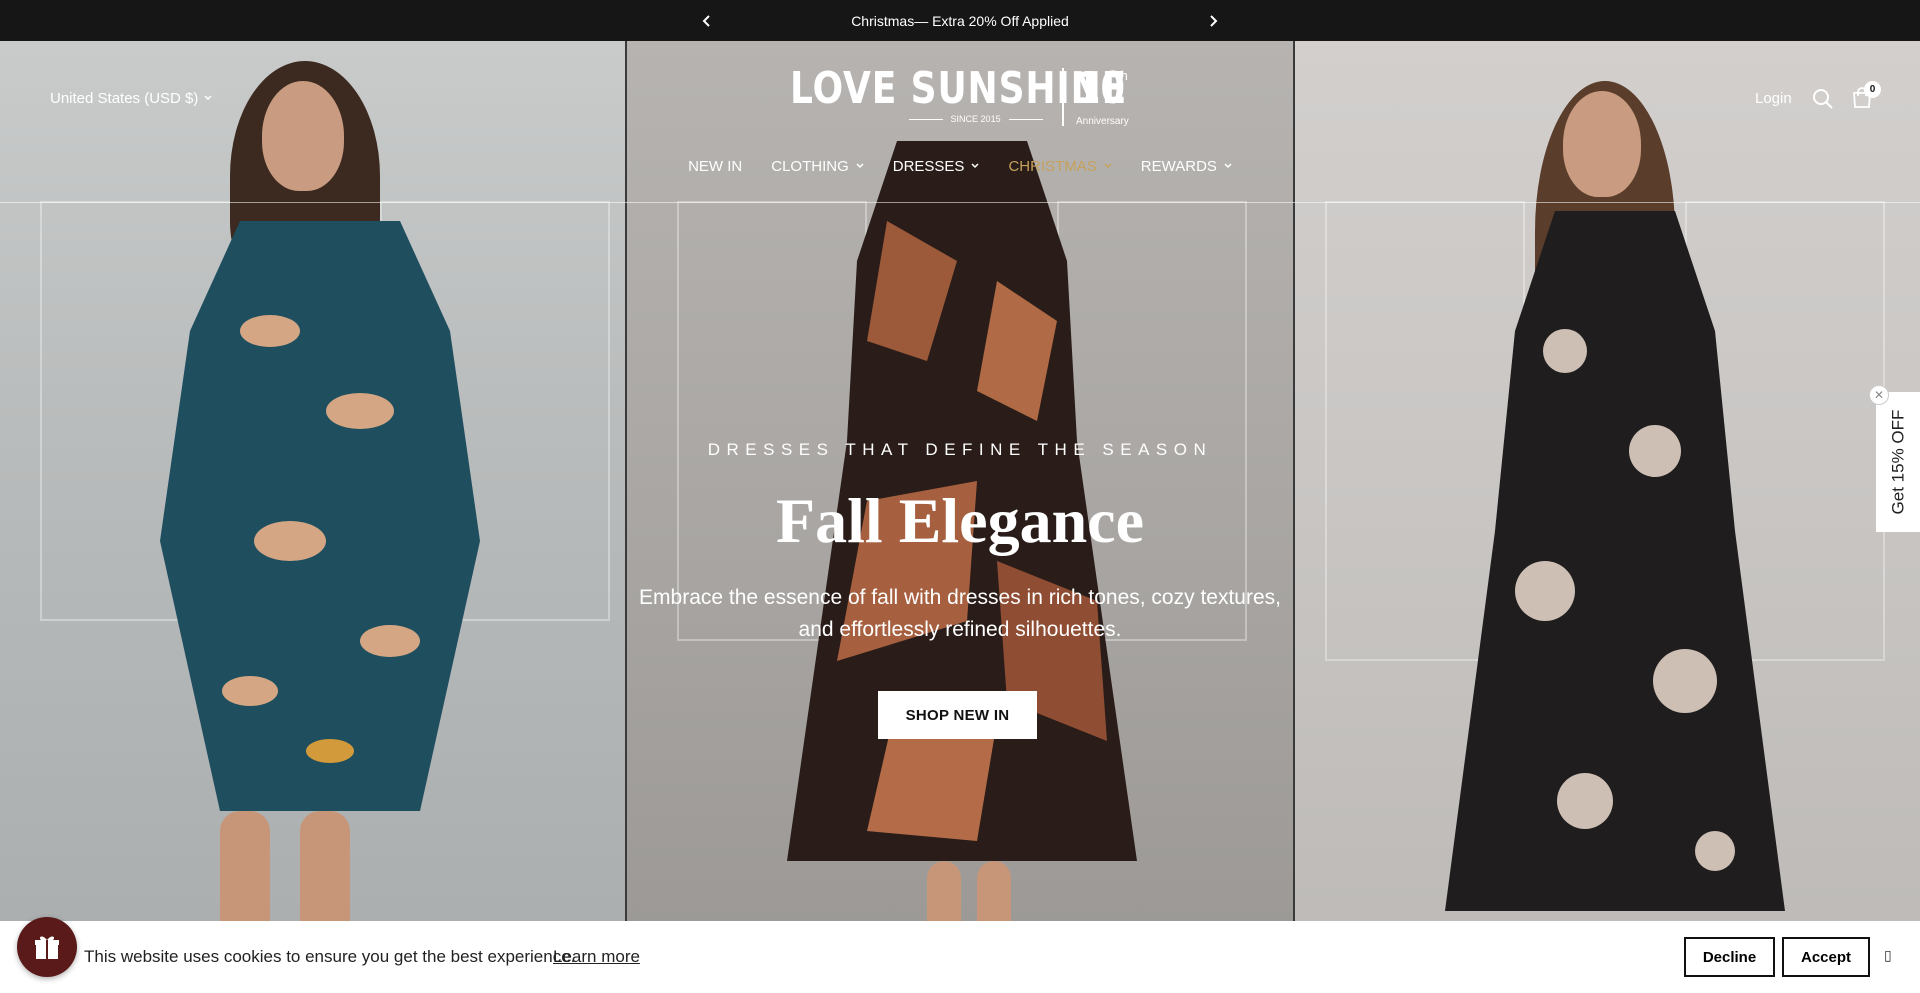 The width and height of the screenshot is (1920, 993). Describe the element at coordinates (1826, 957) in the screenshot. I see `accept-button: Accept` at that location.